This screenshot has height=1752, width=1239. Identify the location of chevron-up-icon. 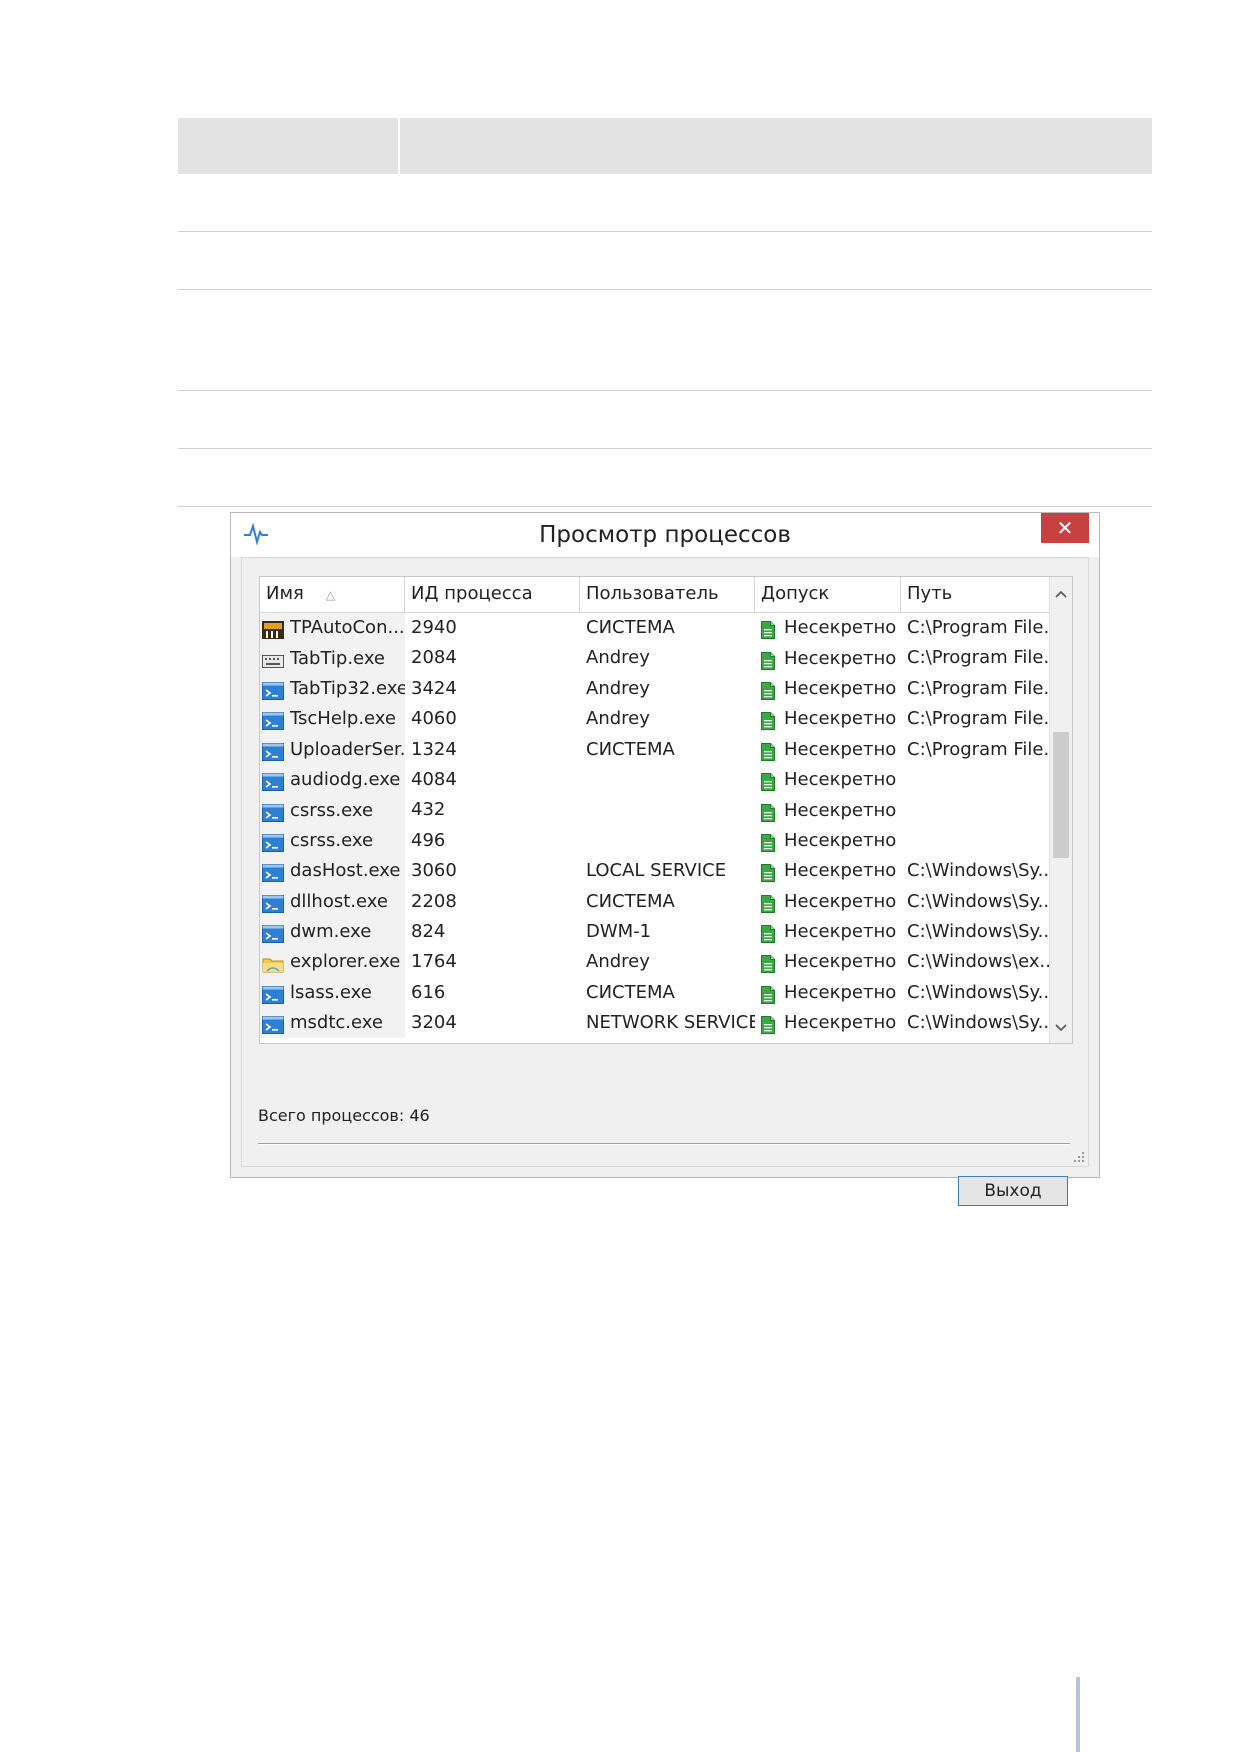
(1061, 594).